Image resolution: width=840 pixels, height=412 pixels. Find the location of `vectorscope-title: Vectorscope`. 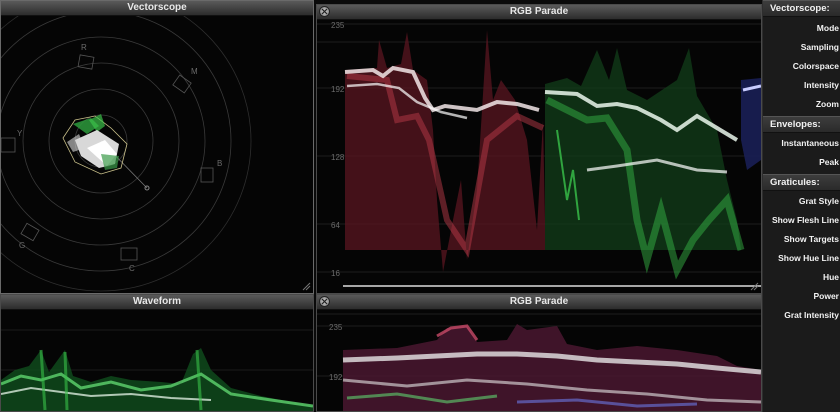

vectorscope-title: Vectorscope is located at coordinates (157, 7).